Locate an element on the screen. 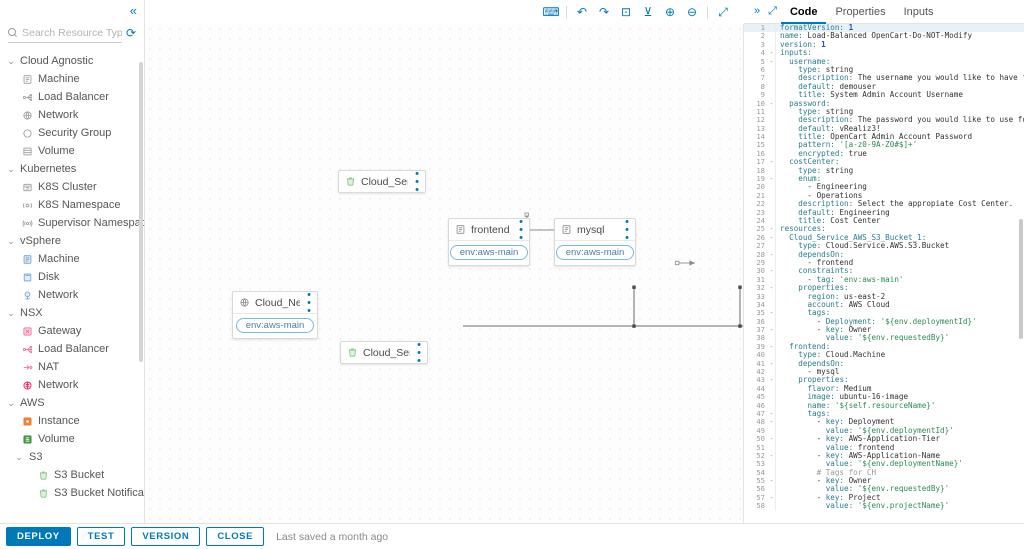 The width and height of the screenshot is (1024, 549). sidebar-item-k8s-namespace: K8S Namespace is located at coordinates (72, 205).